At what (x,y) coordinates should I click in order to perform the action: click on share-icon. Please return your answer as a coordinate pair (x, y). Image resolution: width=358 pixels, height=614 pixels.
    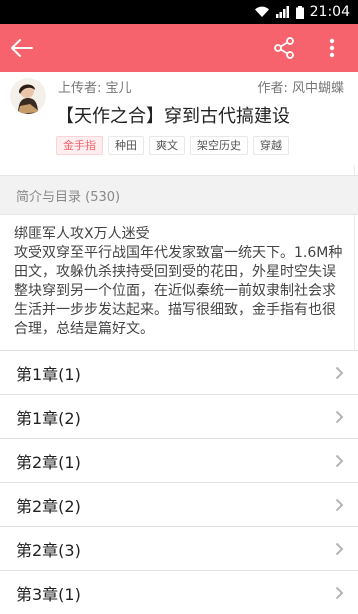
    Looking at the image, I should click on (284, 48).